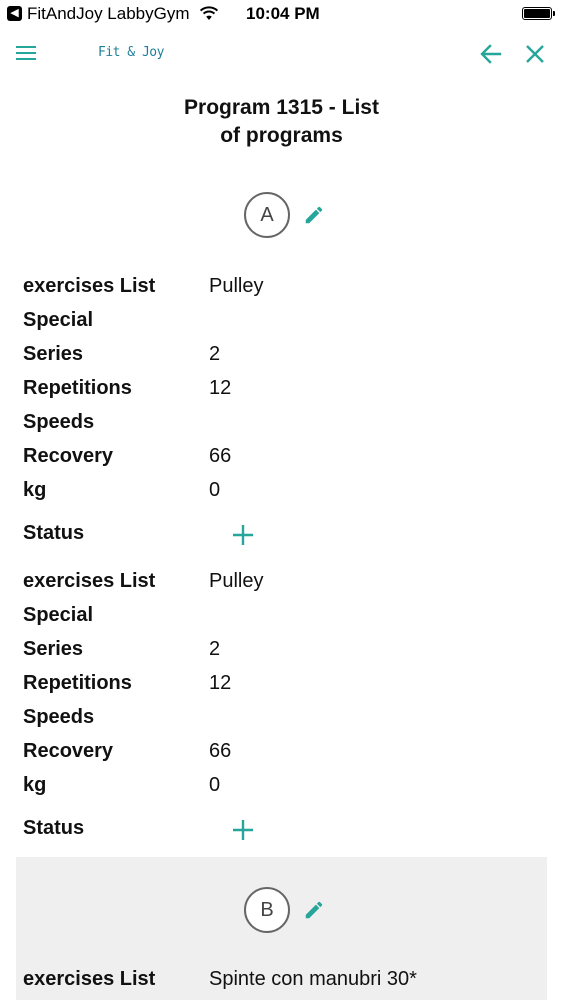  What do you see at coordinates (131, 52) in the screenshot?
I see `brand-title: Fit & Joy` at bounding box center [131, 52].